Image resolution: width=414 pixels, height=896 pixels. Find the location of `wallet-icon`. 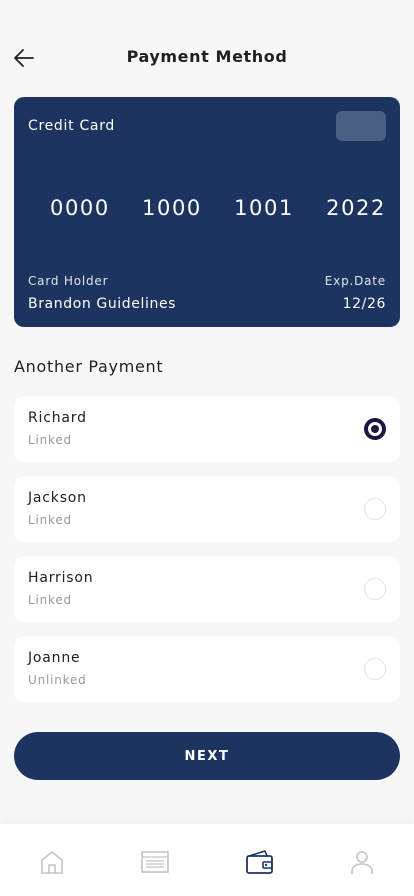

wallet-icon is located at coordinates (259, 862).